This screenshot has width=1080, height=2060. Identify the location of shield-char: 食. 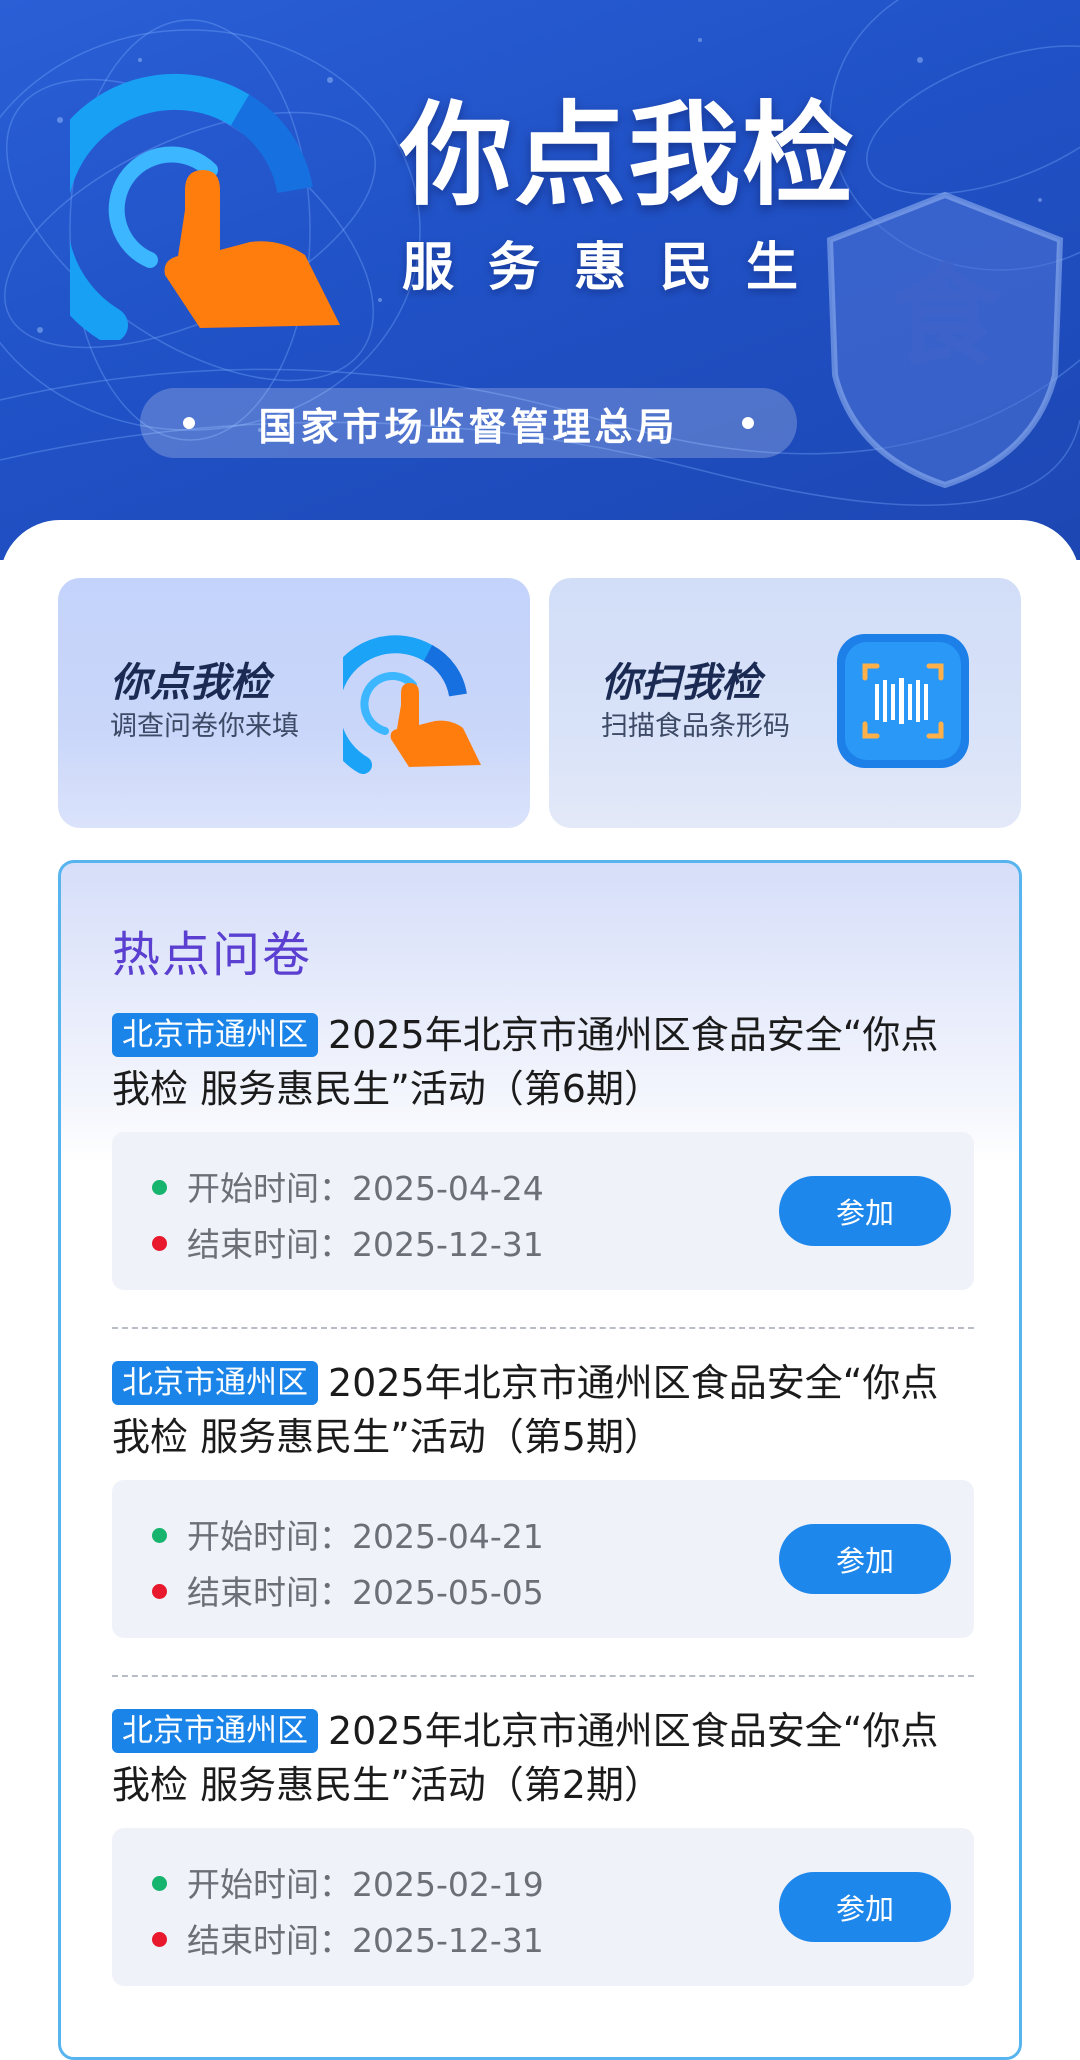
(945, 317).